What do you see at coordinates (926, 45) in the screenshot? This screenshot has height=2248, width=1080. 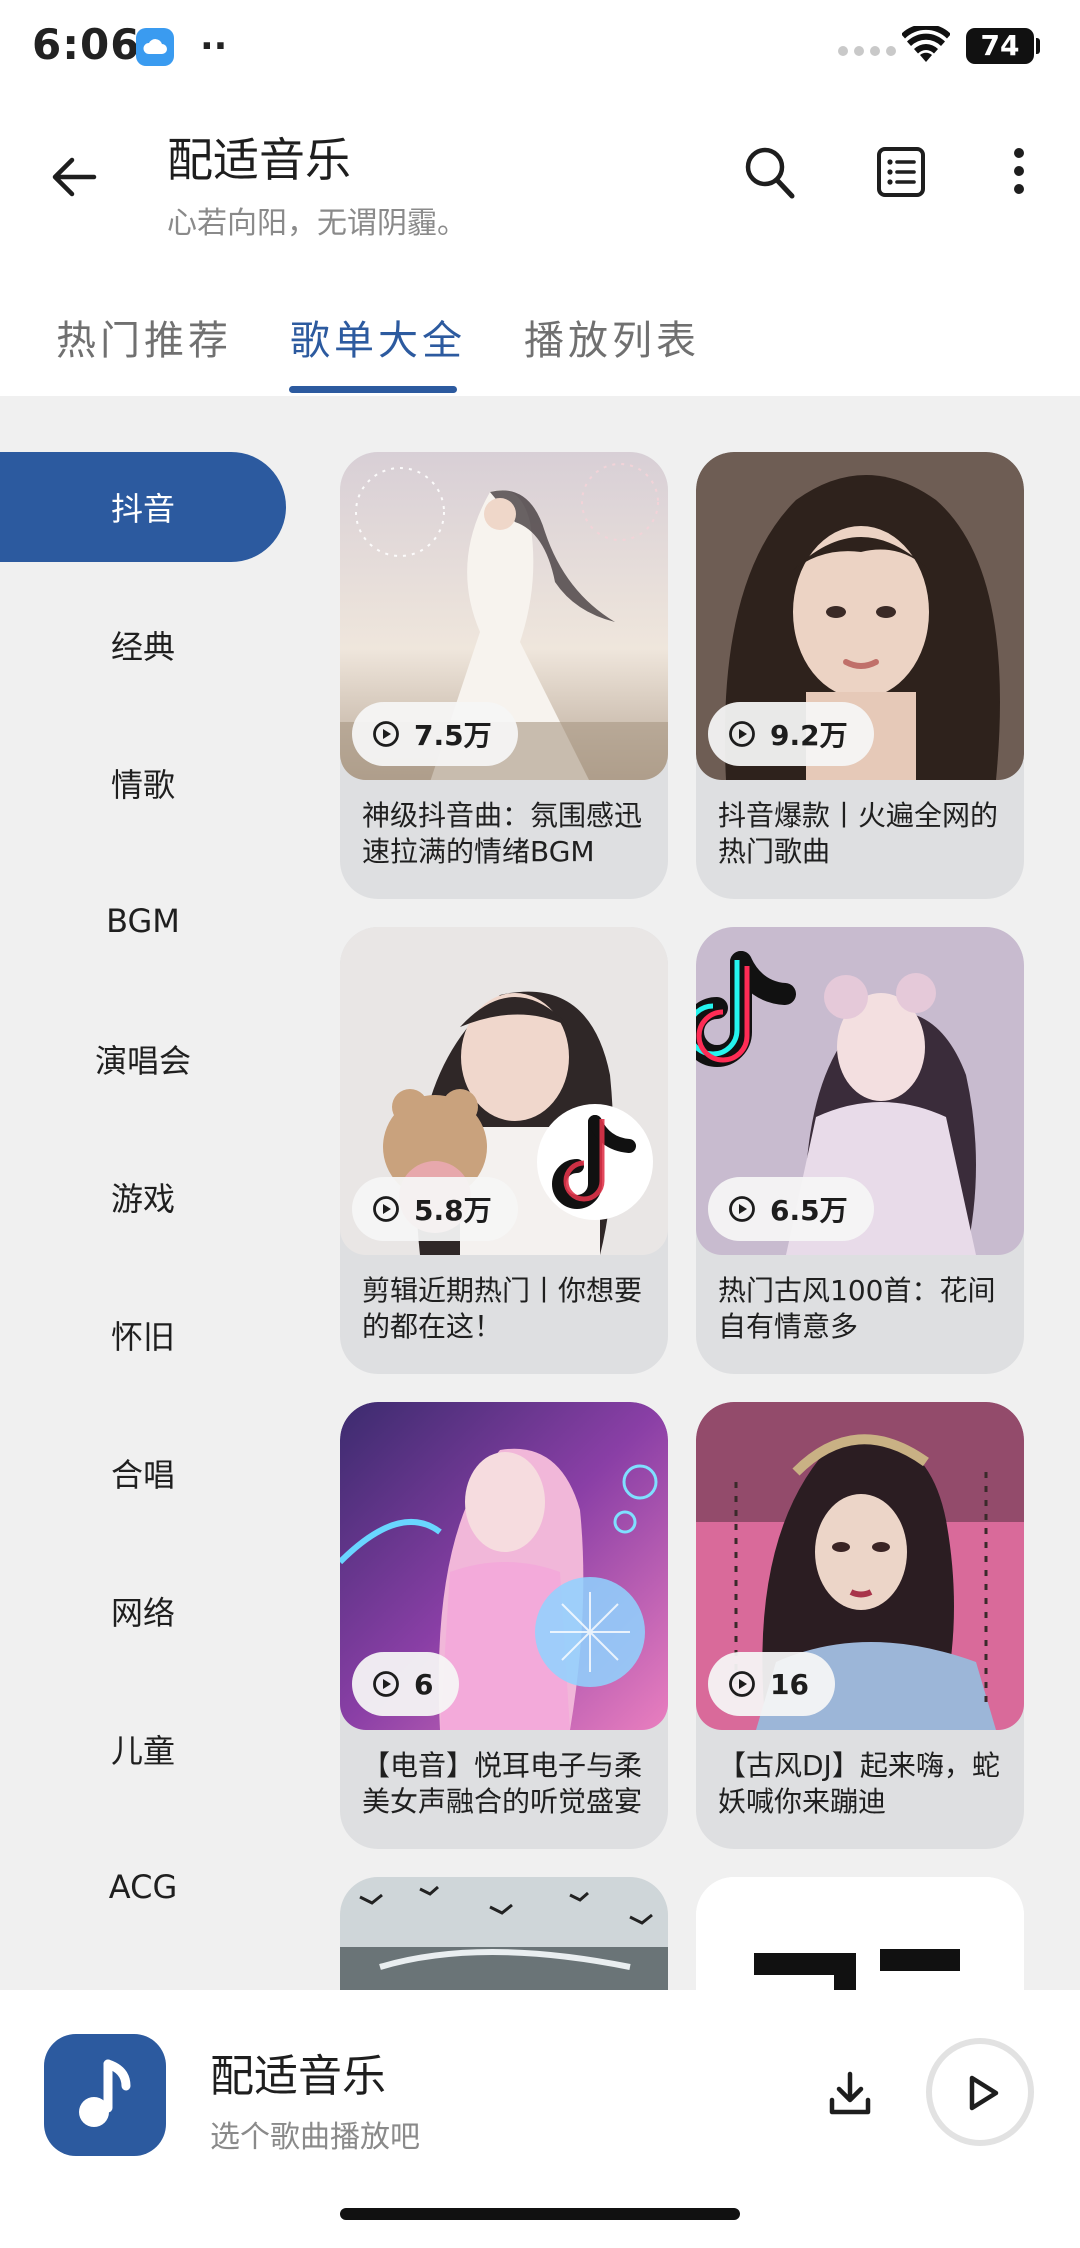 I see `wifi-icon` at bounding box center [926, 45].